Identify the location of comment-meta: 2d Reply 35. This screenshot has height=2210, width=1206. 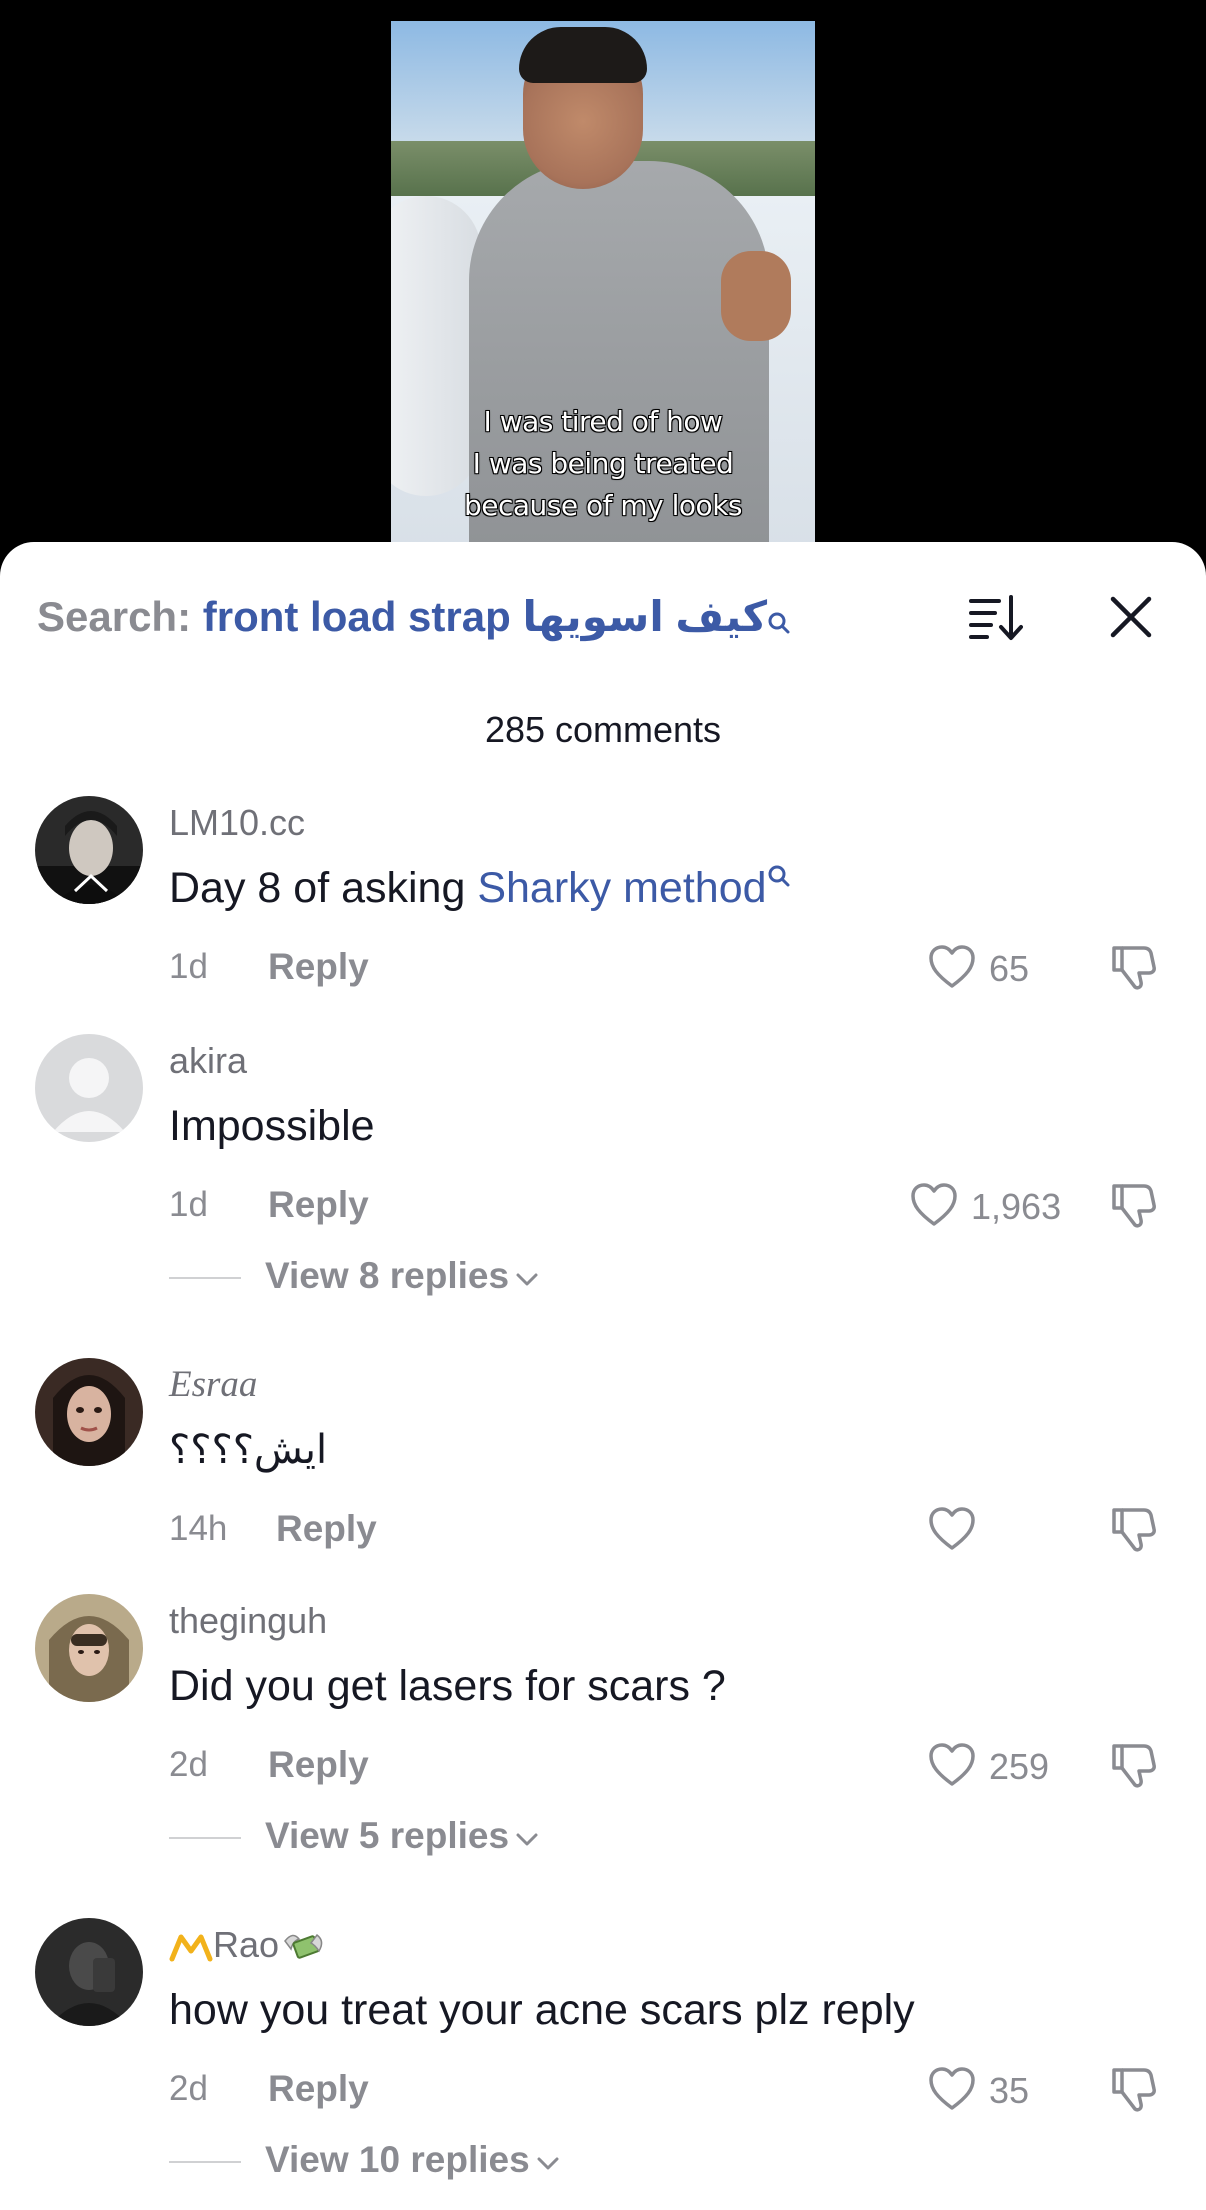
(669, 2089).